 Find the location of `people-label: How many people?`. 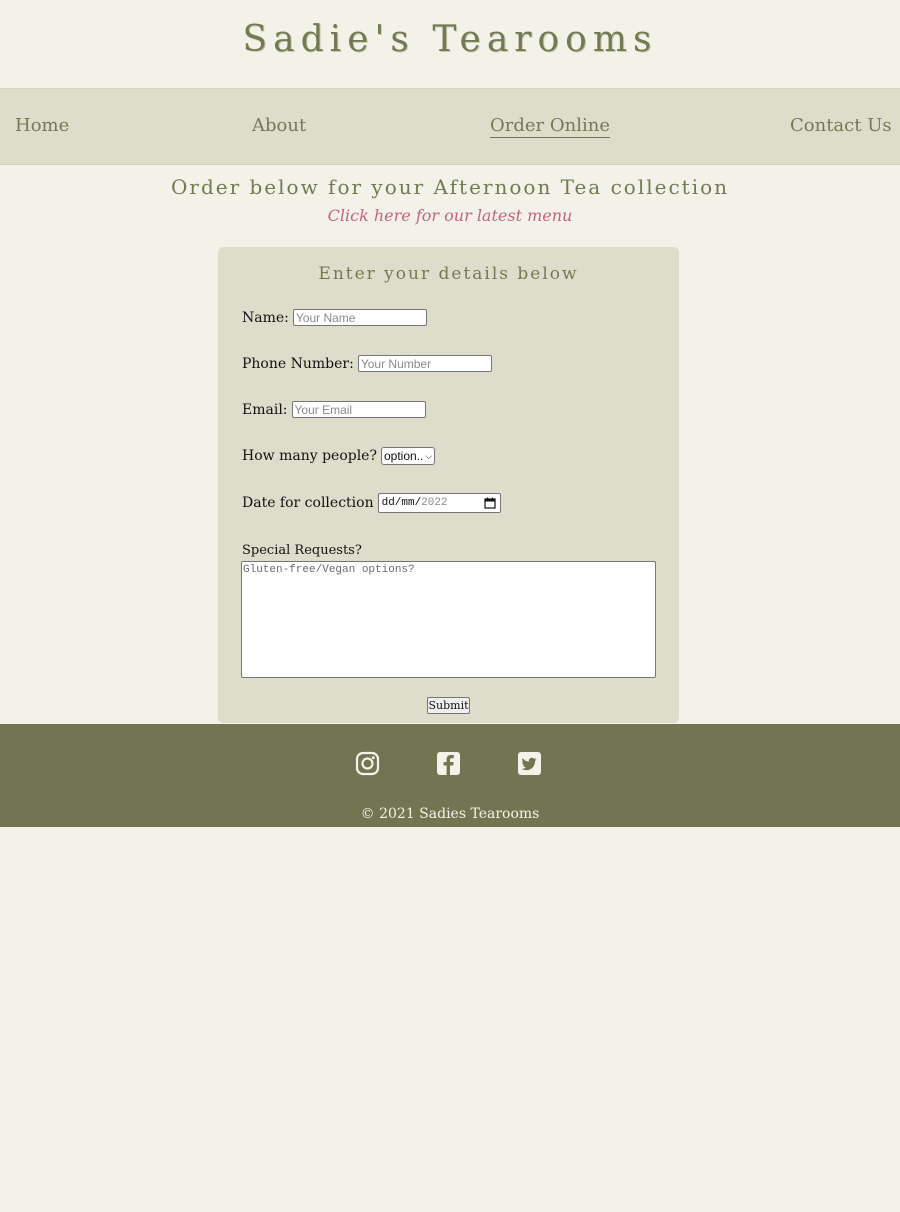

people-label: How many people? is located at coordinates (309, 456).